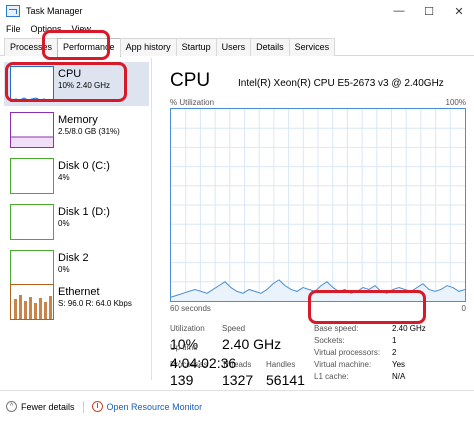 The width and height of the screenshot is (474, 422). Describe the element at coordinates (89, 131) in the screenshot. I see `sidebar-item-detail: 2.5/8.0 GB (31%)` at that location.